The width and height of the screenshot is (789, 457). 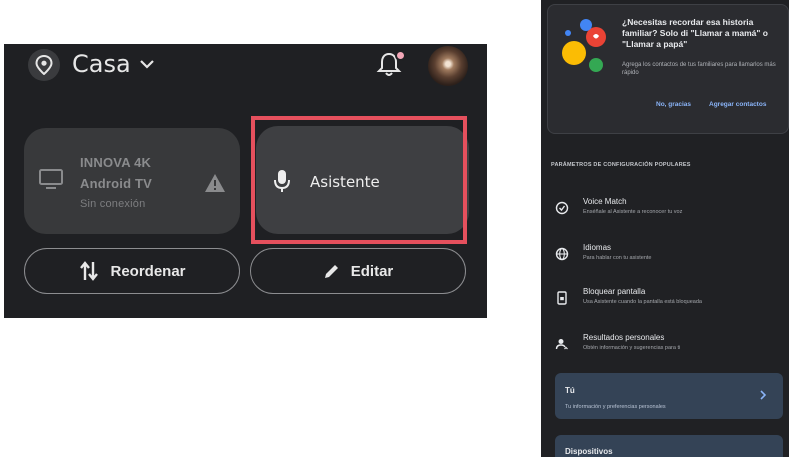 I want to click on highlight-box, so click(x=359, y=180).